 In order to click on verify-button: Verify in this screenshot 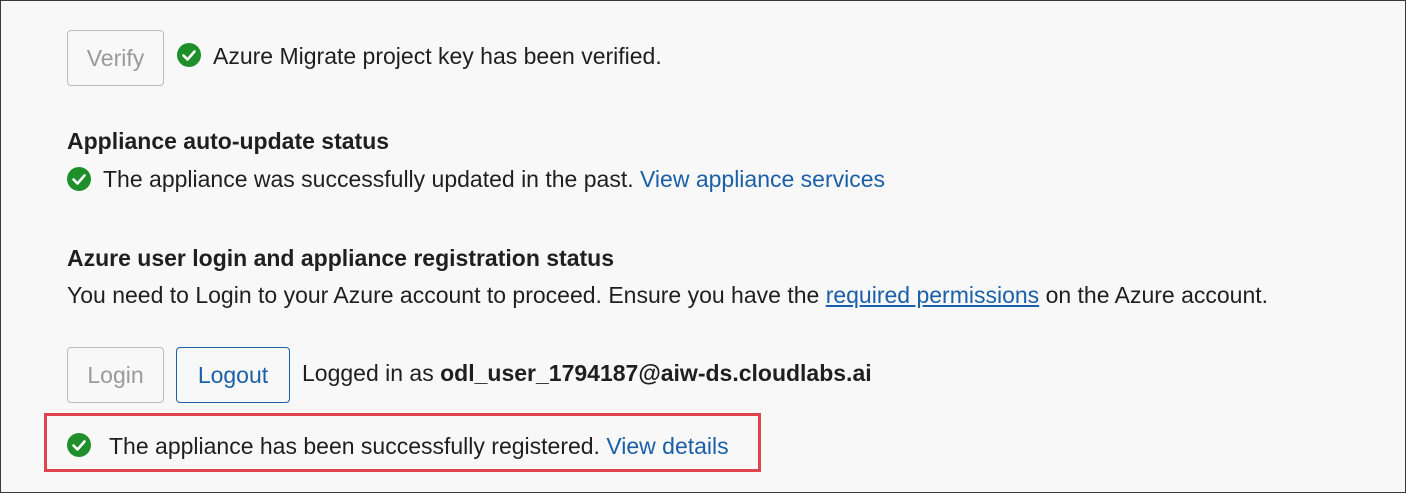, I will do `click(115, 58)`.